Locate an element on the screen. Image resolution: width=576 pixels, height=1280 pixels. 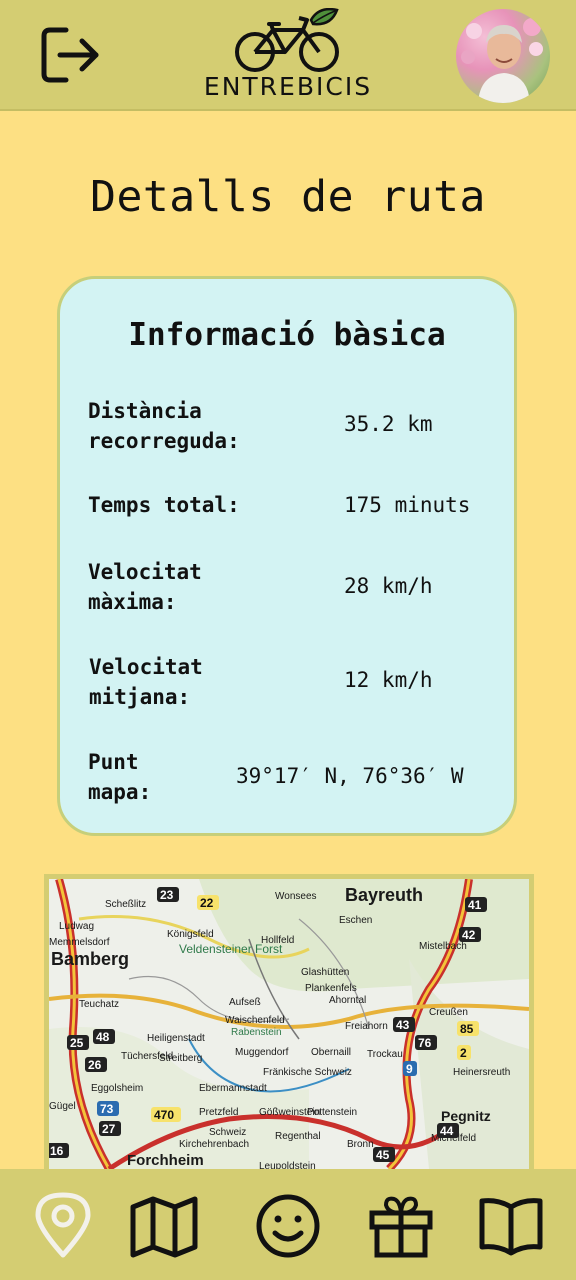
road-number-label: 45 is located at coordinates (383, 1155).